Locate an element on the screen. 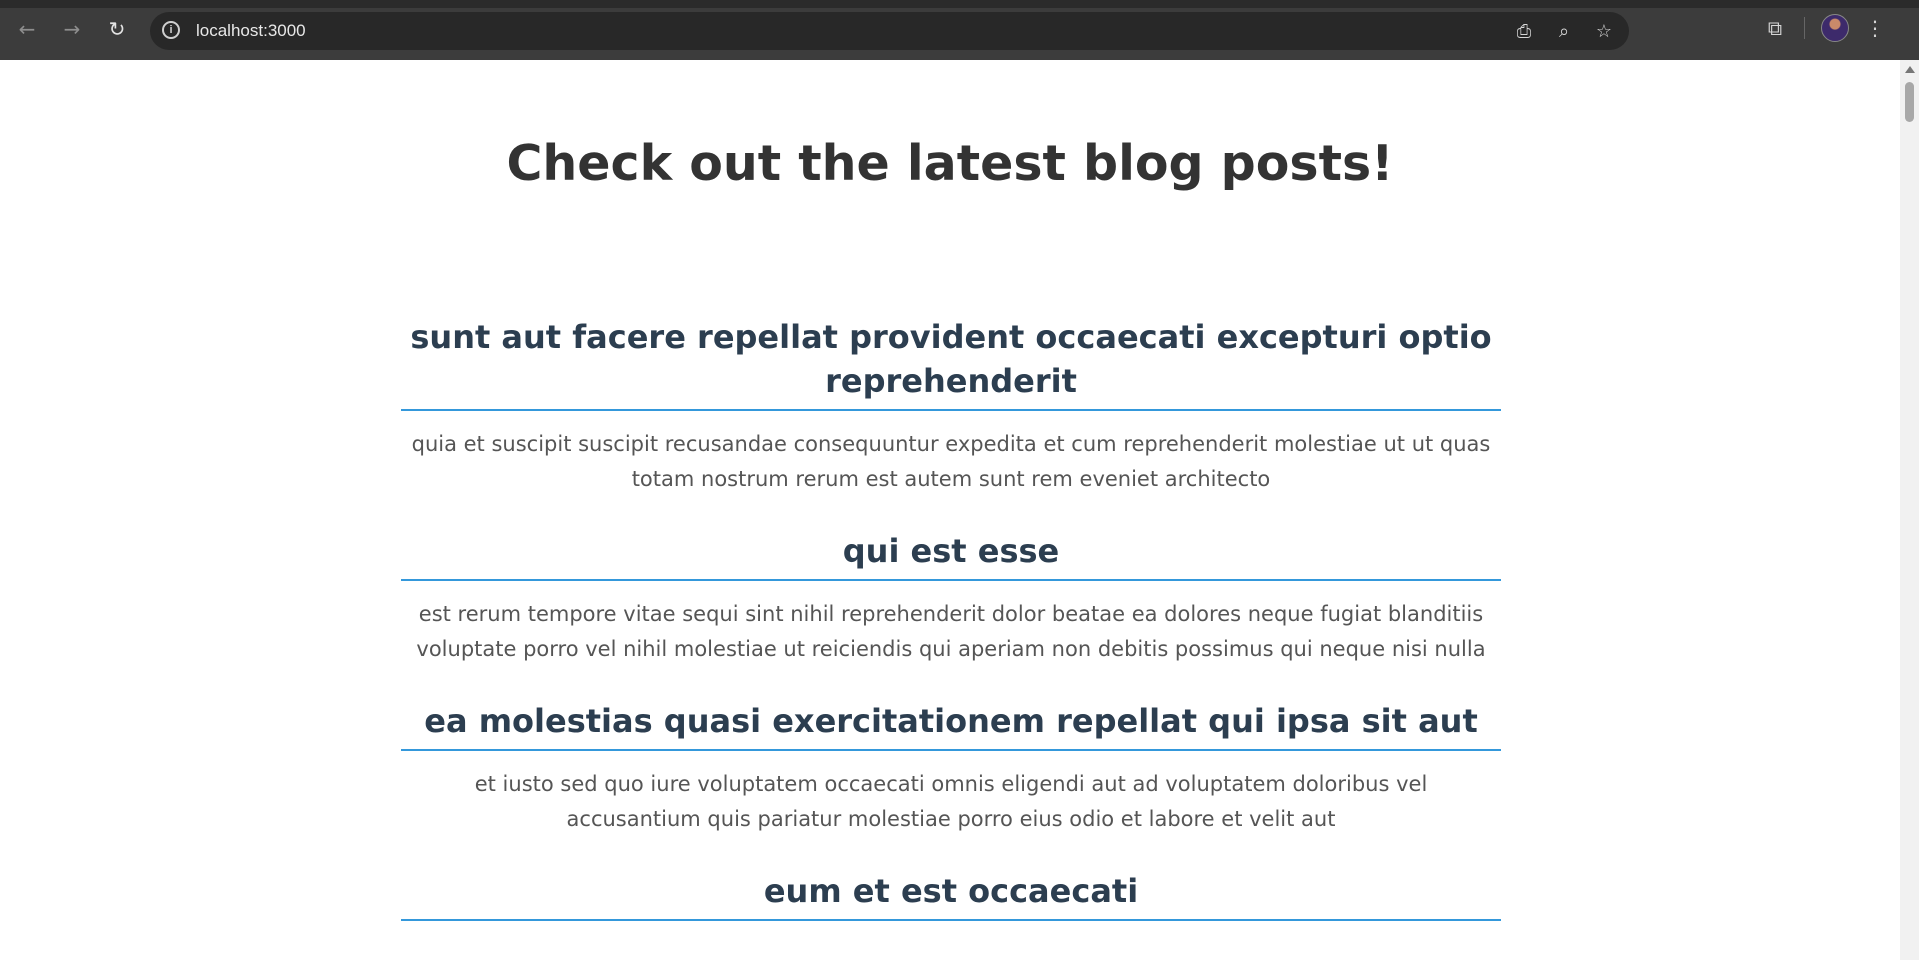  scroll-thumb is located at coordinates (1909, 102).